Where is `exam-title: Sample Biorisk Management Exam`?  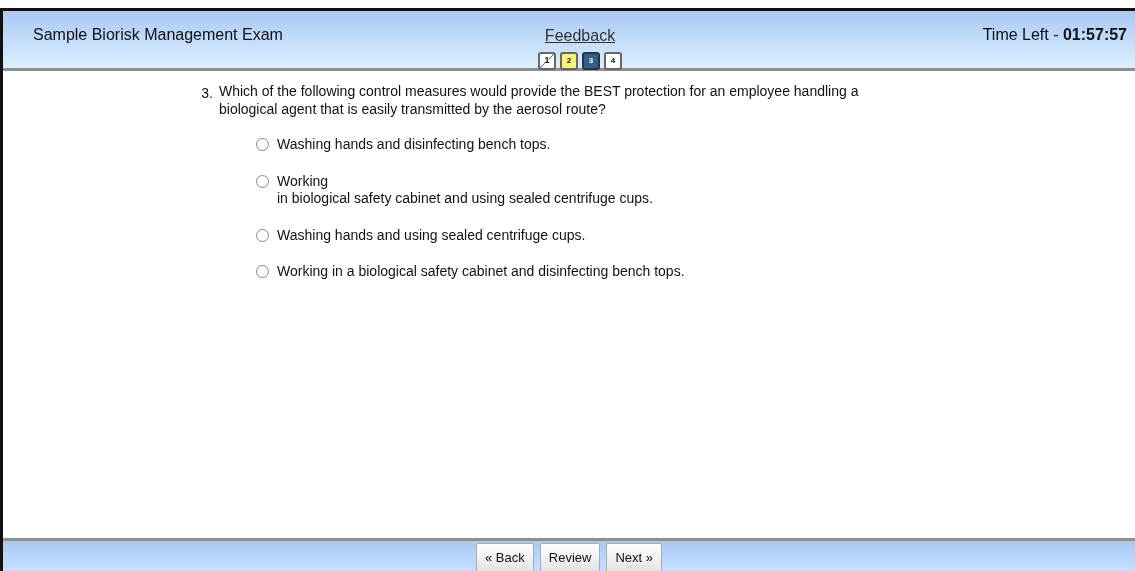 exam-title: Sample Biorisk Management Exam is located at coordinates (158, 35).